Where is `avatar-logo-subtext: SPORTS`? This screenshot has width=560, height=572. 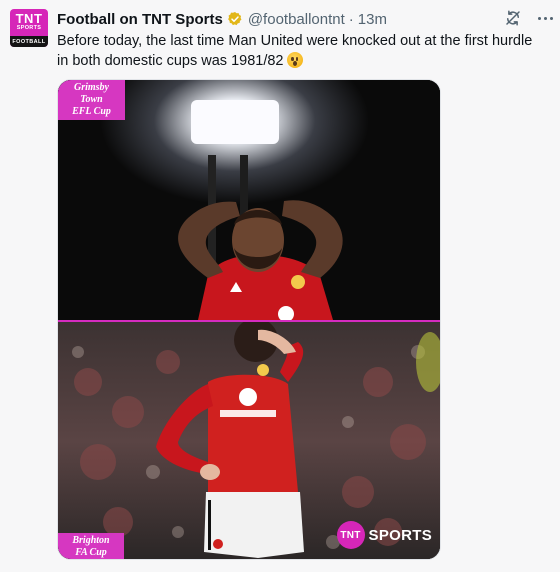 avatar-logo-subtext: SPORTS is located at coordinates (29, 28).